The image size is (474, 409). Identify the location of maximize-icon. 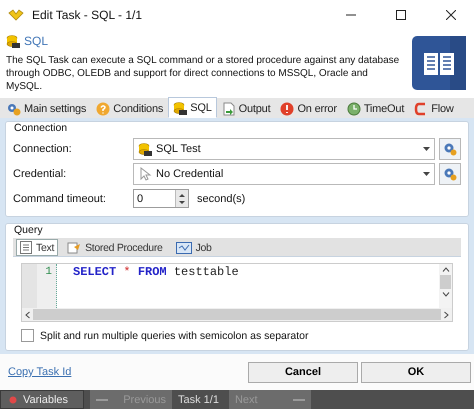
(401, 15).